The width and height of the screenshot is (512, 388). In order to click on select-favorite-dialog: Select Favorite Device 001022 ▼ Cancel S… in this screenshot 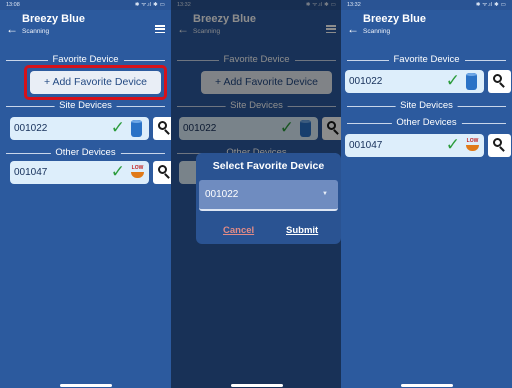, I will do `click(268, 198)`.